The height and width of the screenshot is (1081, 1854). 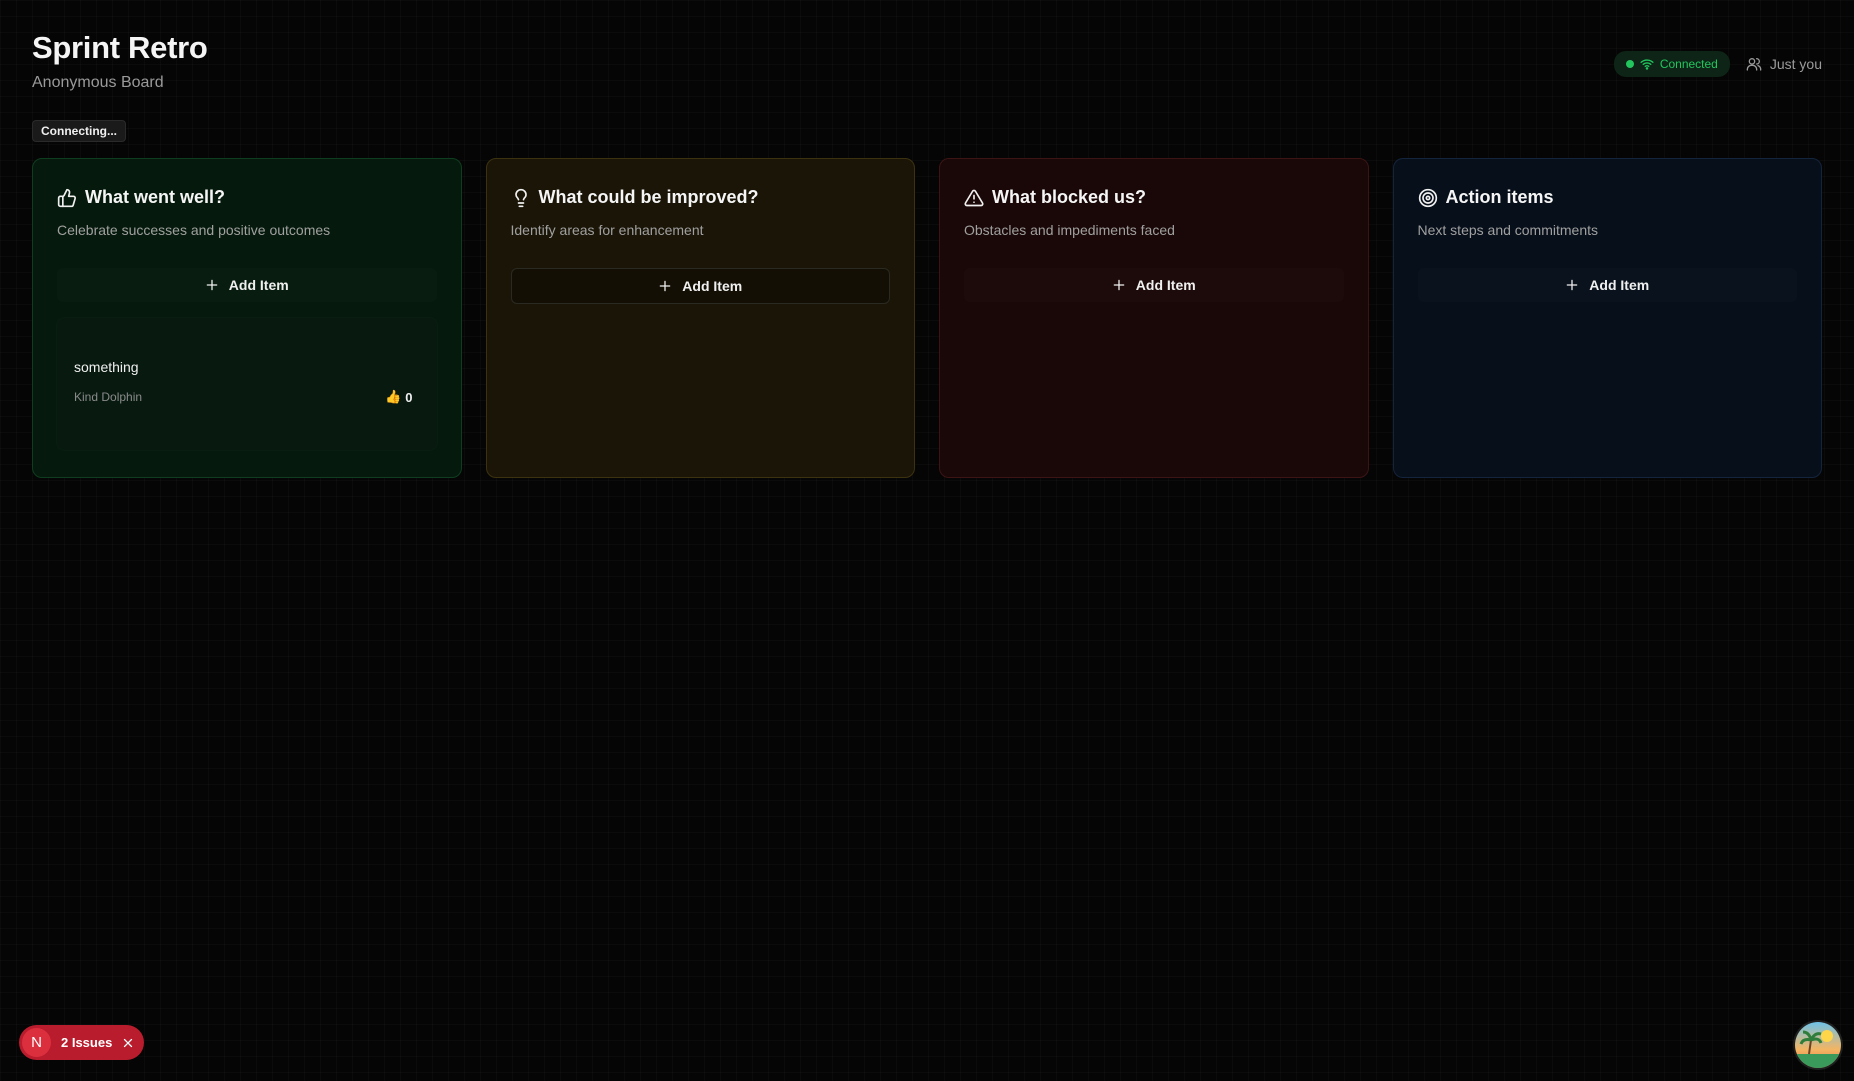 What do you see at coordinates (409, 397) in the screenshot?
I see `vote-count: 0` at bounding box center [409, 397].